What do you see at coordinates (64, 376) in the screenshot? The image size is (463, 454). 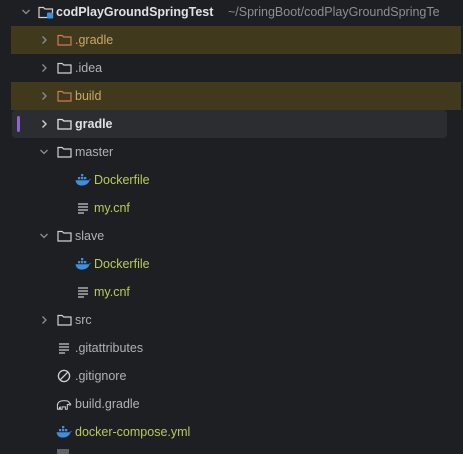 I see `ignore-file-icon` at bounding box center [64, 376].